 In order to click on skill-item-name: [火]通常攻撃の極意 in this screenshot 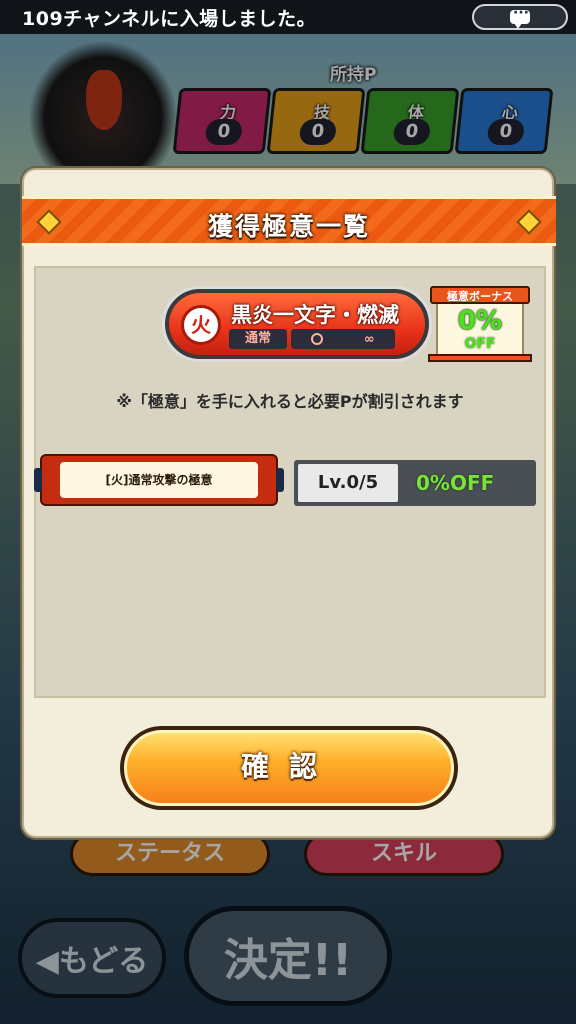, I will do `click(159, 480)`.